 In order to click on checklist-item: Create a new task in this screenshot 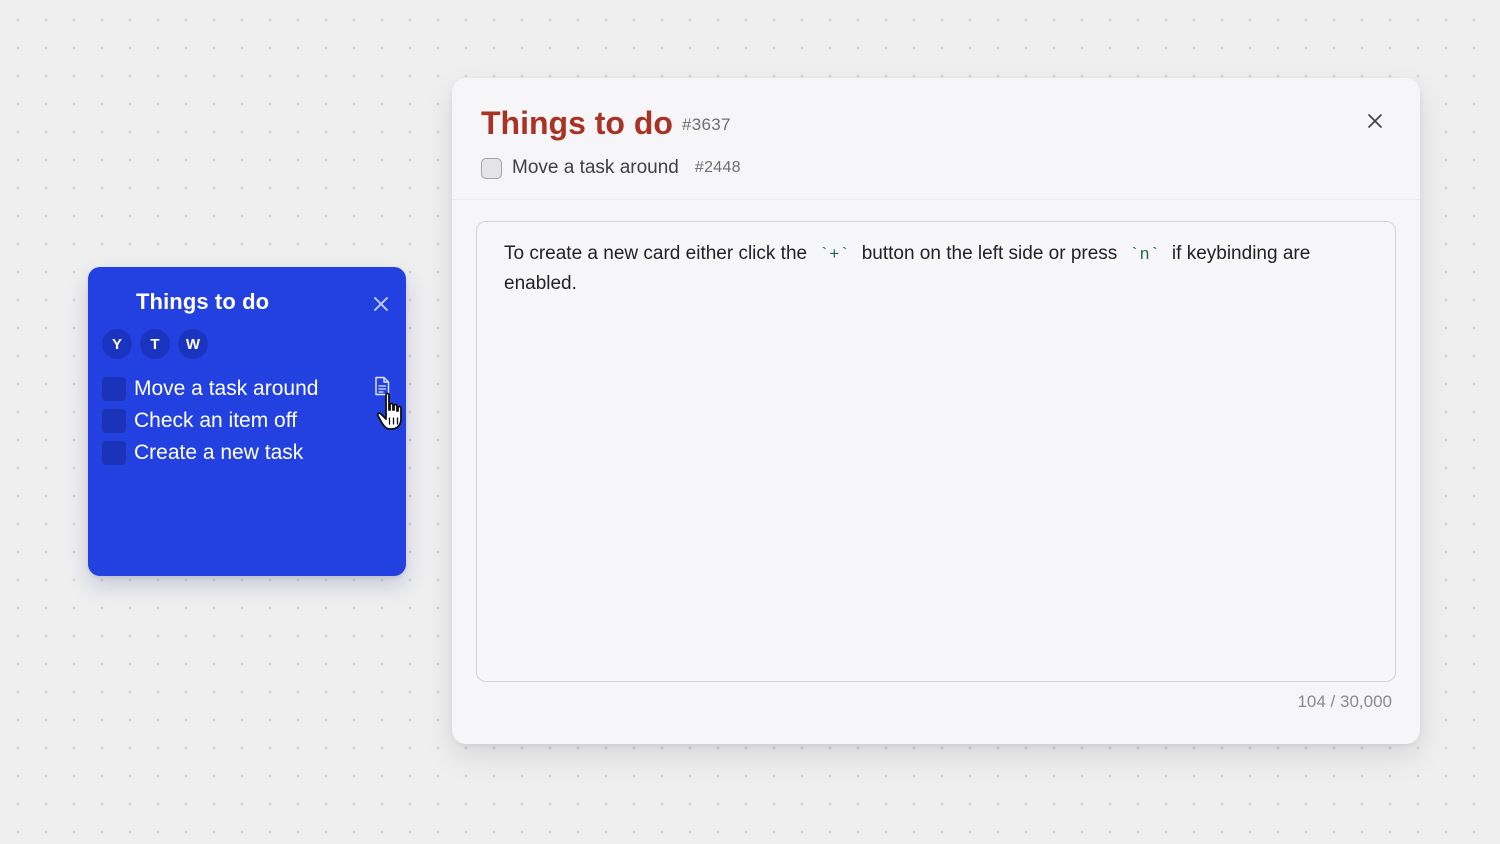, I will do `click(210, 453)`.